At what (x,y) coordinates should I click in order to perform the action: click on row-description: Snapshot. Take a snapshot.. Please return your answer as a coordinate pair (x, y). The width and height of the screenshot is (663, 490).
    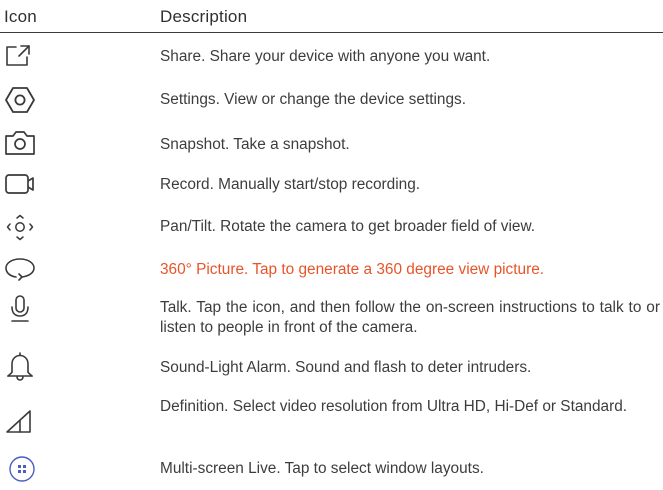
    Looking at the image, I should click on (255, 144).